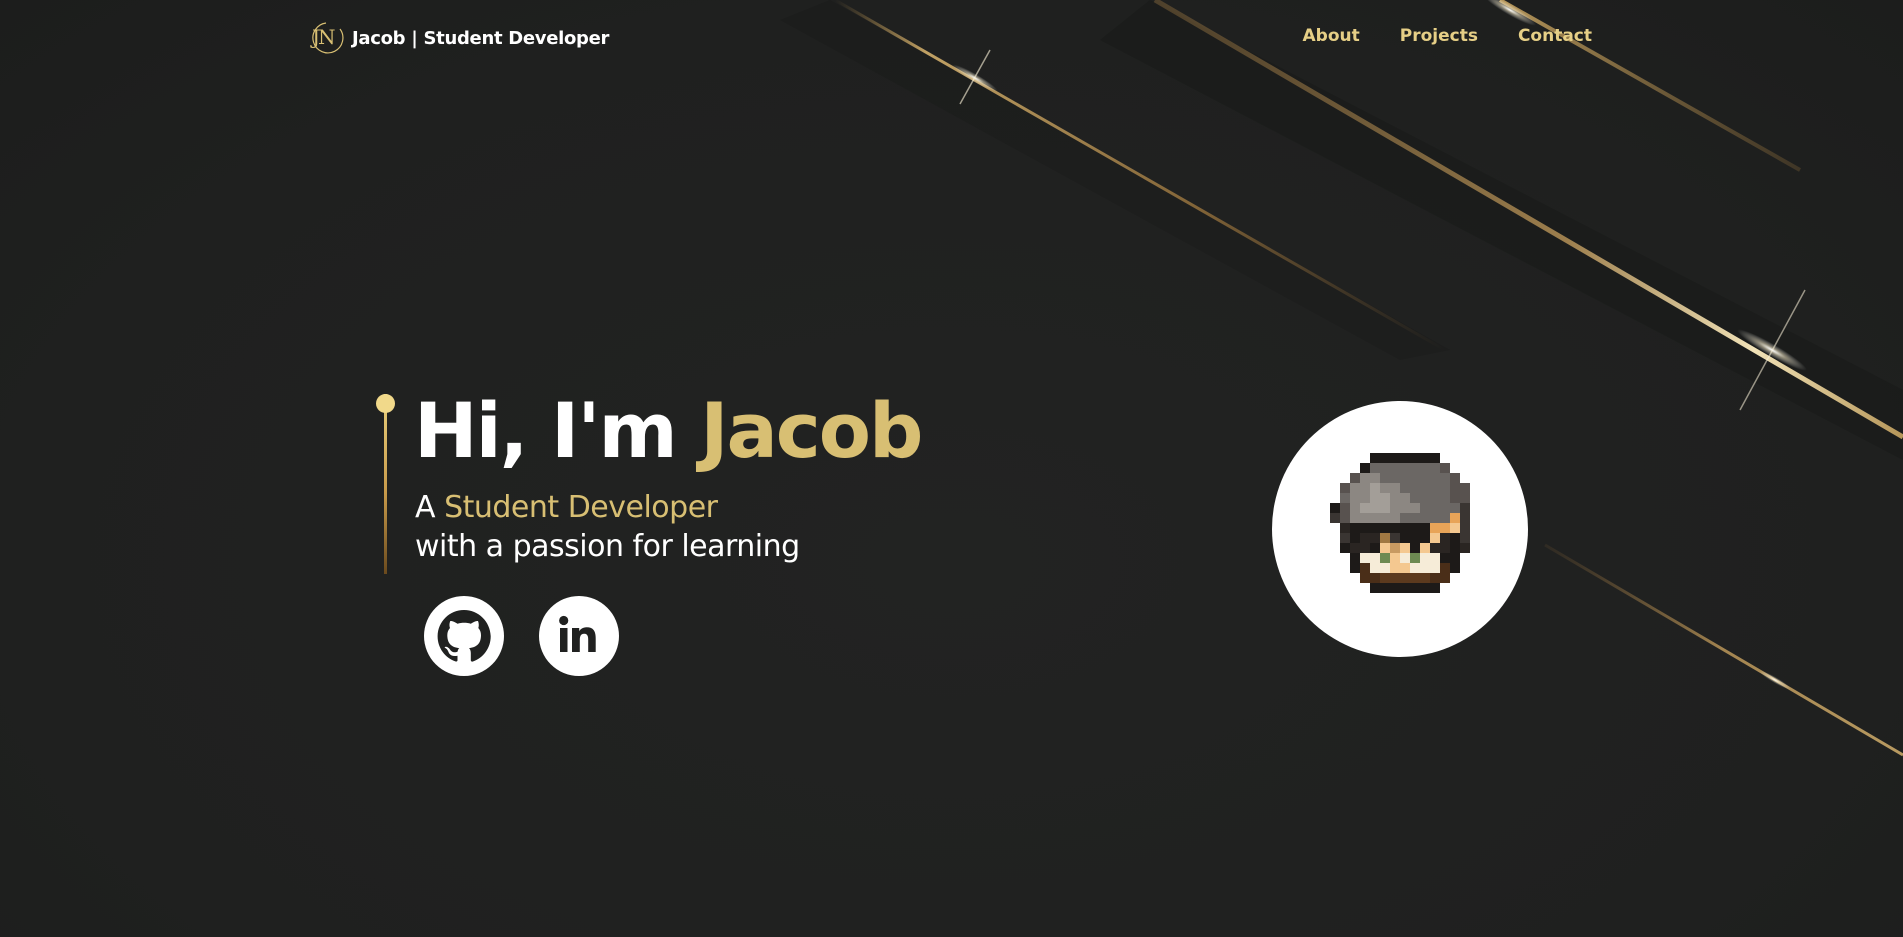 The height and width of the screenshot is (937, 1903). I want to click on hero-greeting: Hi, I'm, so click(557, 430).